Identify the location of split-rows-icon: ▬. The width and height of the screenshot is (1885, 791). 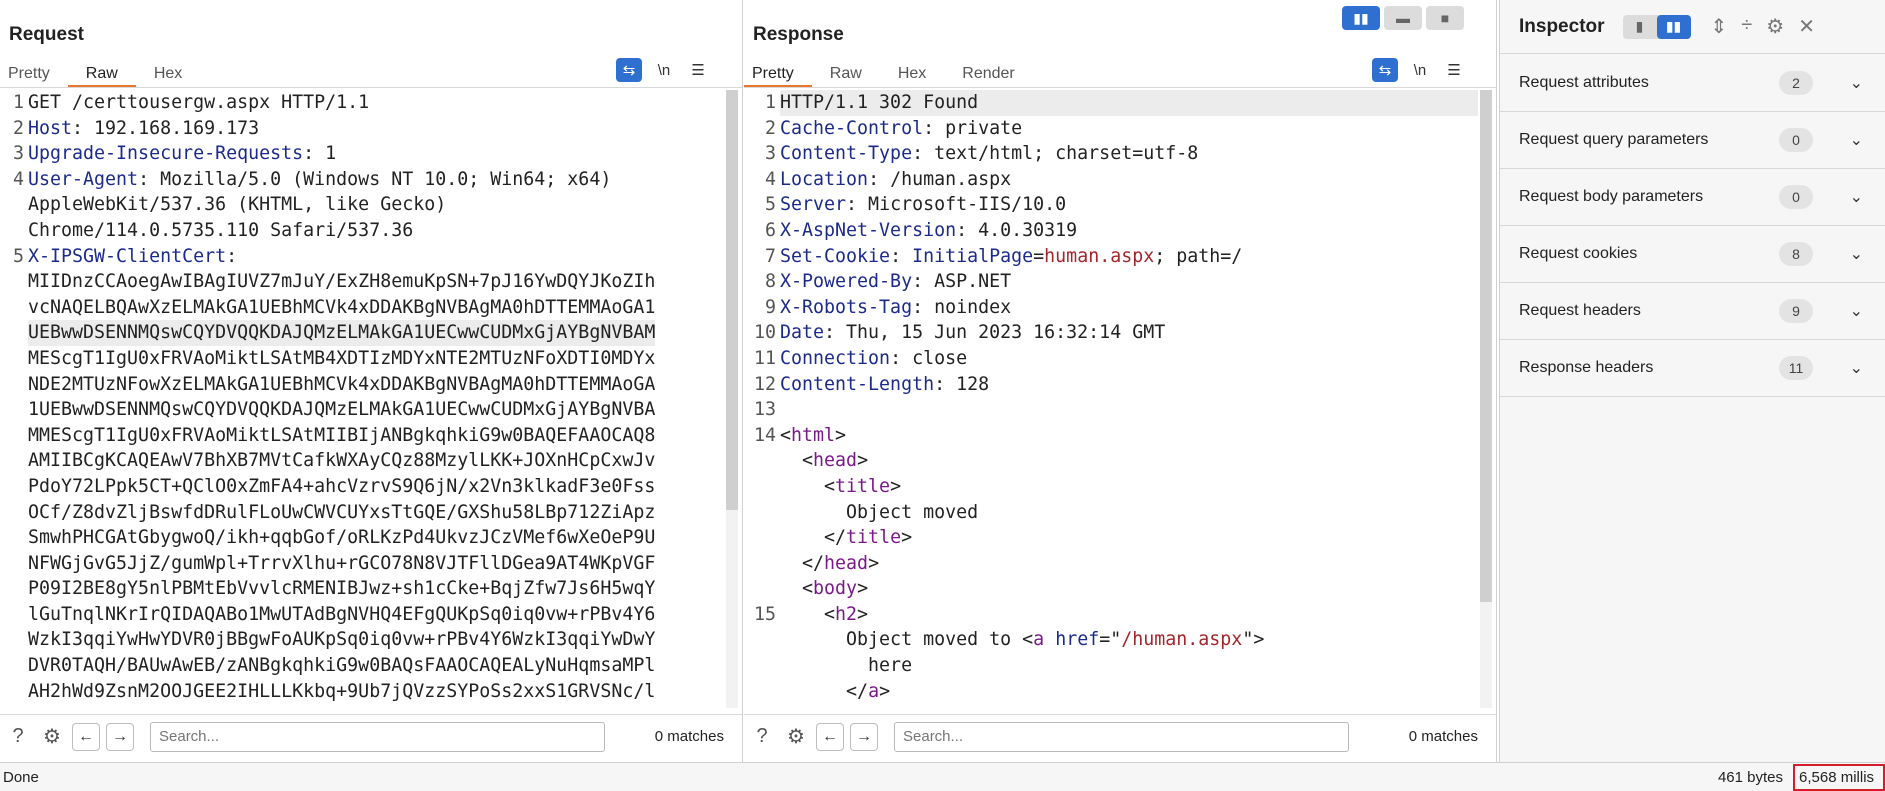
(1403, 18).